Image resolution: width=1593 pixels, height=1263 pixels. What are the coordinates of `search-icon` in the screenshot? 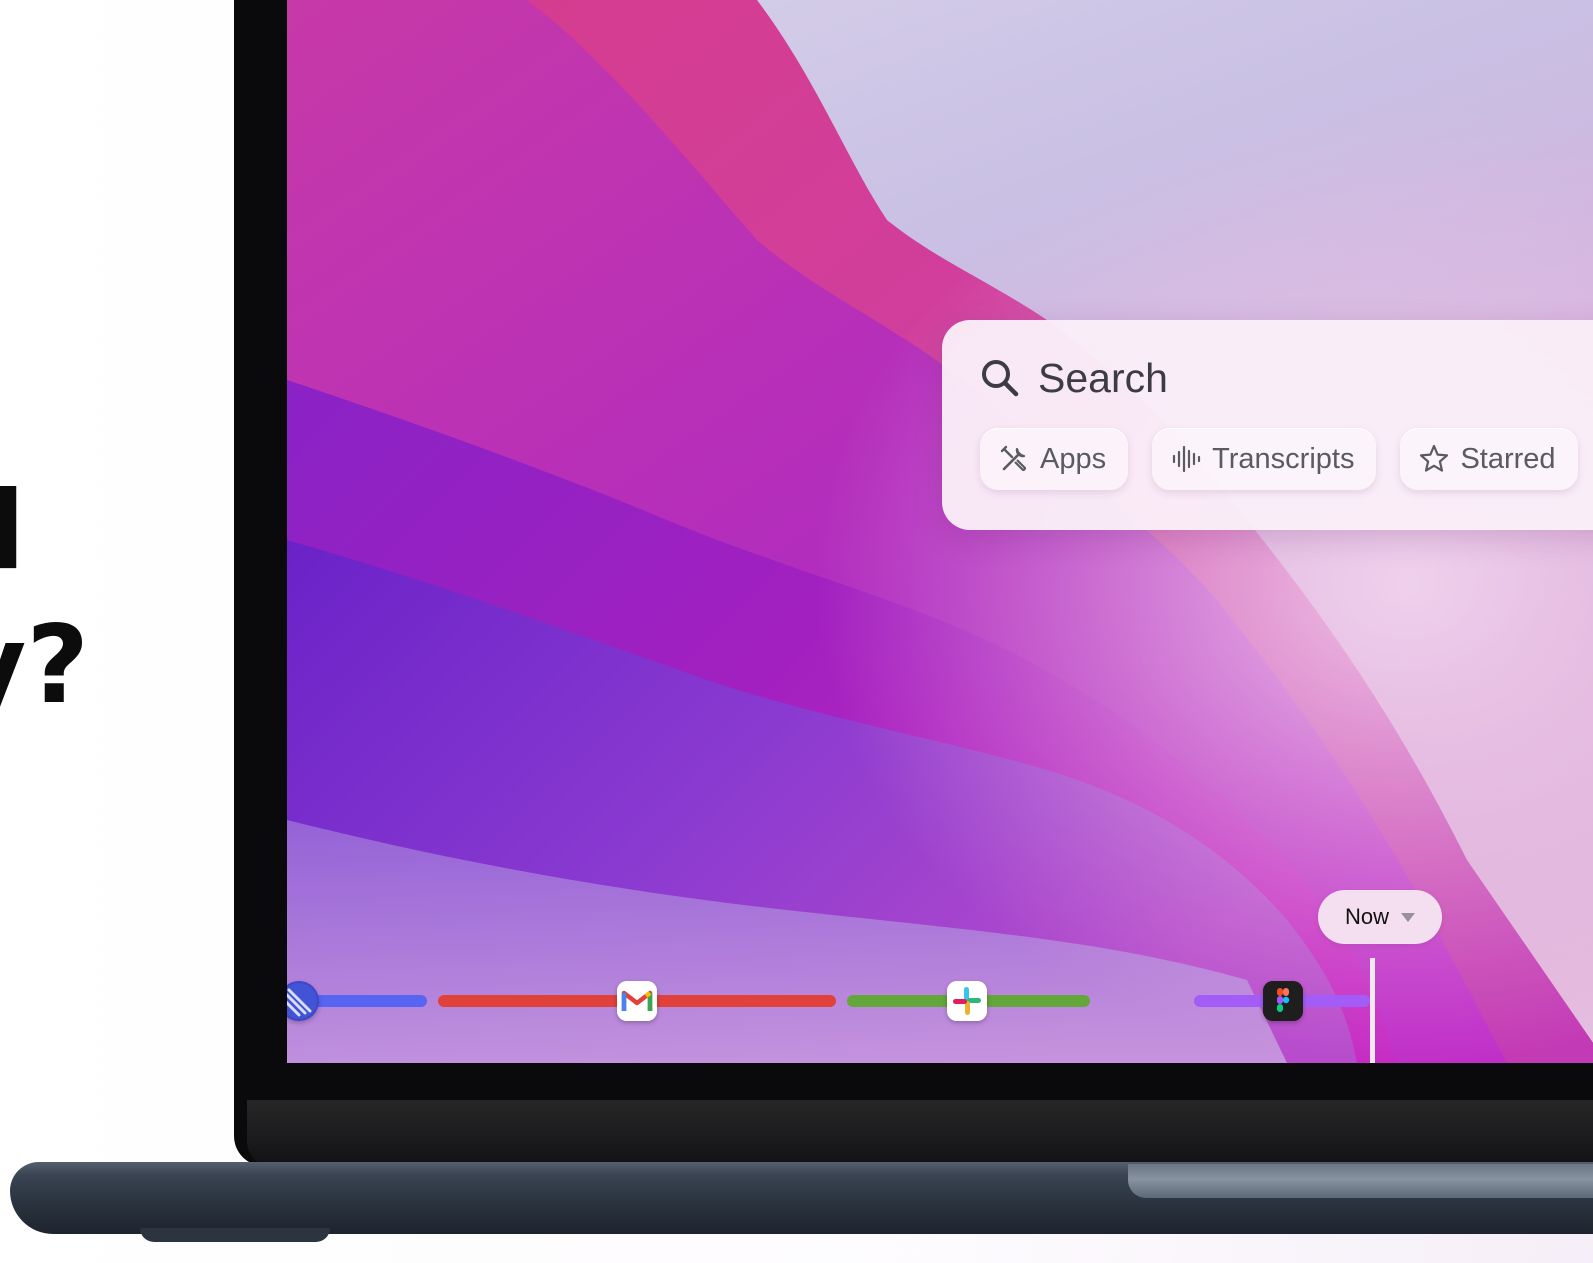 It's located at (1000, 378).